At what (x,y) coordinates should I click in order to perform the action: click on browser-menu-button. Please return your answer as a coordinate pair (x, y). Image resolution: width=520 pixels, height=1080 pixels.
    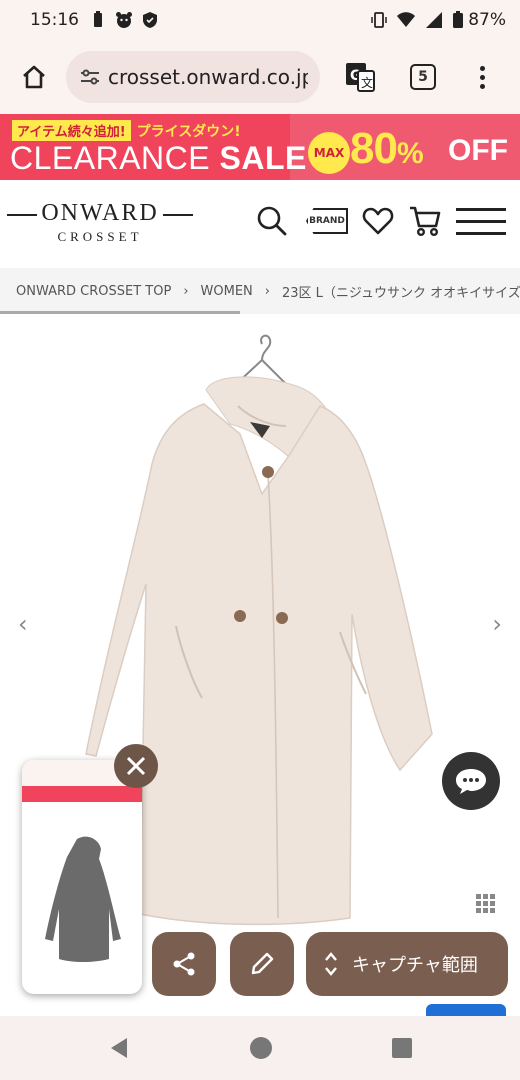
    Looking at the image, I should click on (482, 77).